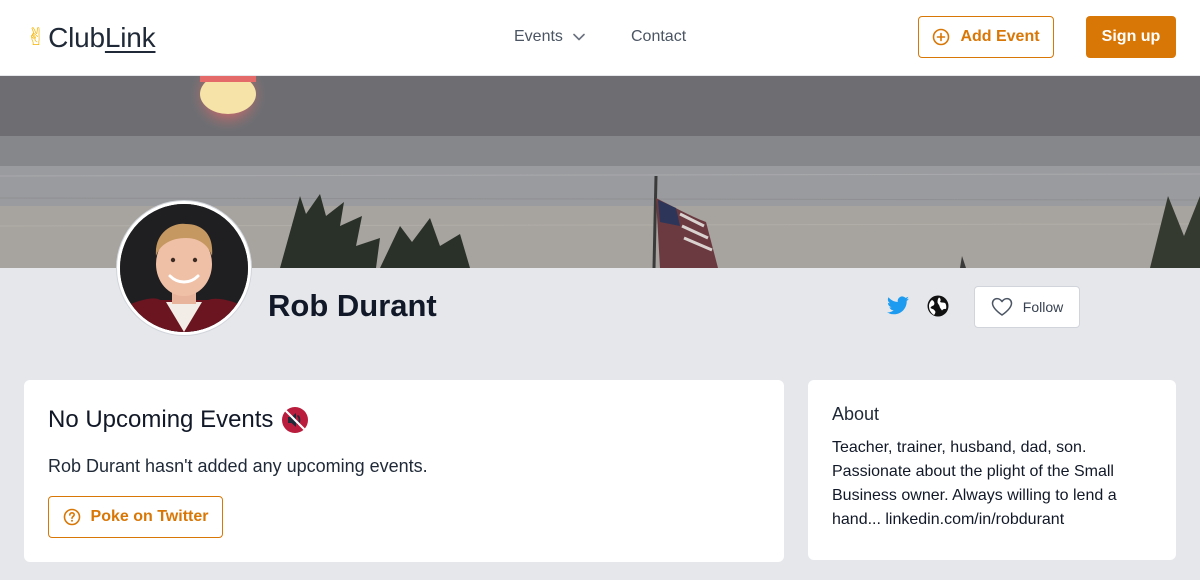 This screenshot has height=580, width=1200. What do you see at coordinates (1000, 36) in the screenshot?
I see `add-event-label: Add Event` at bounding box center [1000, 36].